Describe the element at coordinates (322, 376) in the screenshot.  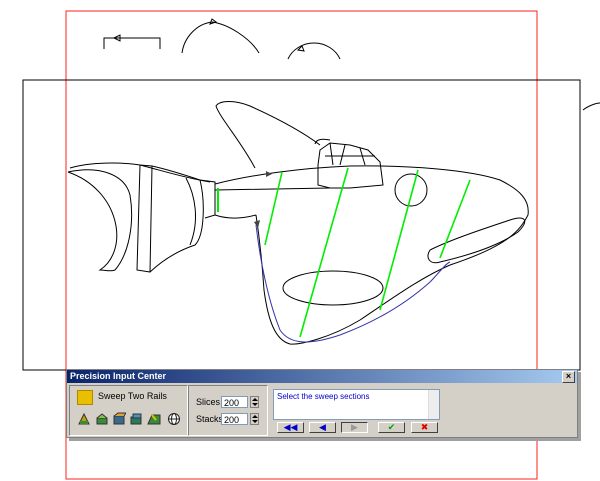
I see `panel-titlebar: Precision Input Center ×` at that location.